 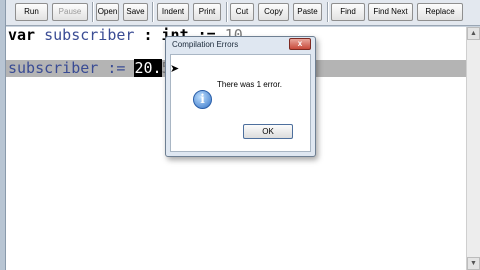 I want to click on pause-button: Pause, so click(x=70, y=12).